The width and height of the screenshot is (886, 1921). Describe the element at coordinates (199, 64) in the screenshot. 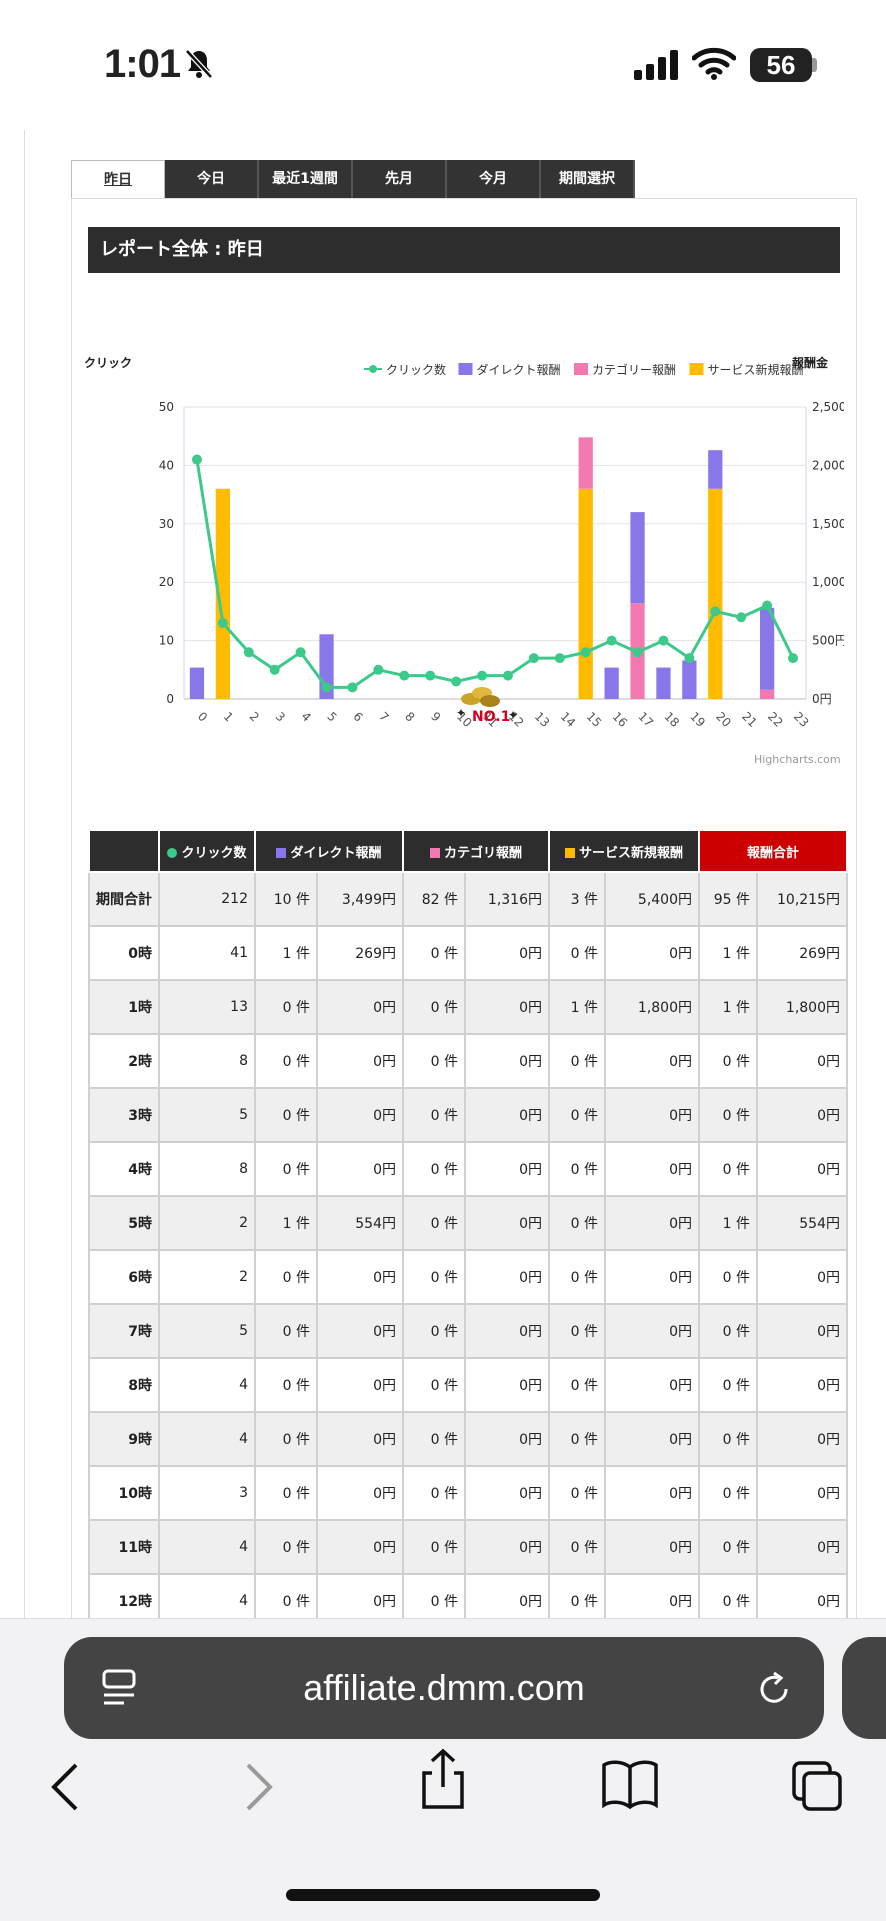

I see `bell-muted-icon` at that location.